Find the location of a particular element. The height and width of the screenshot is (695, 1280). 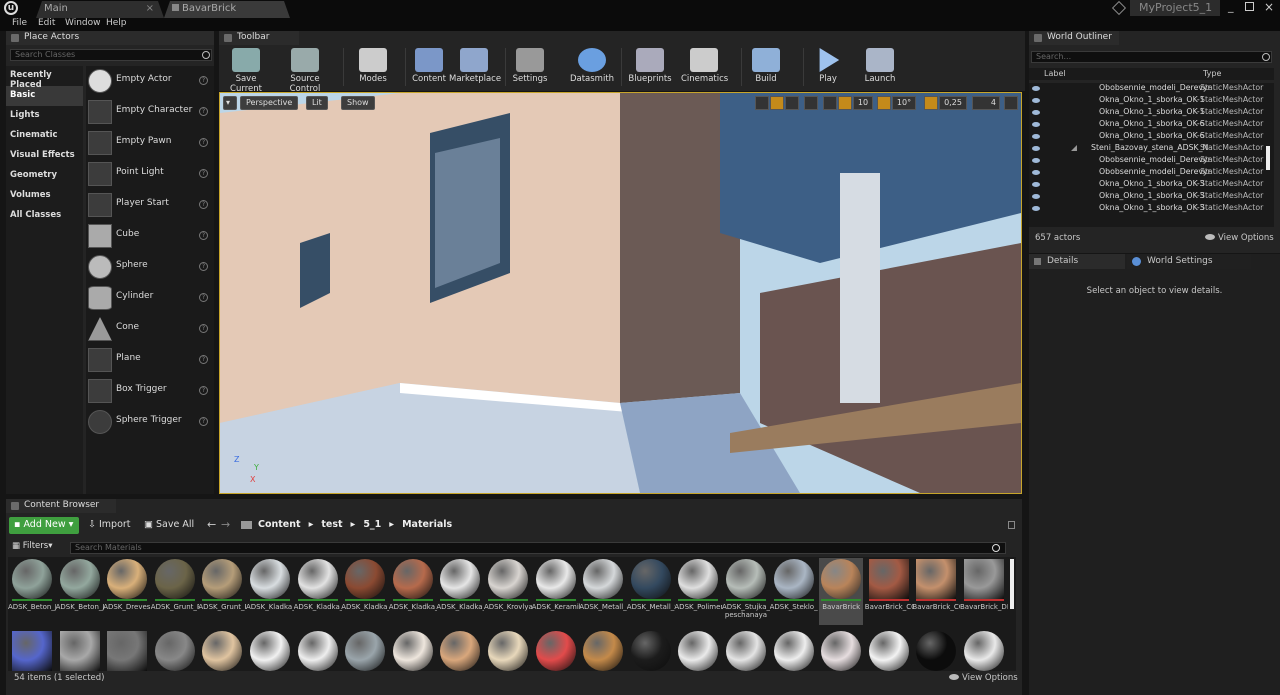

category-volumes: Volumes is located at coordinates (44, 196).